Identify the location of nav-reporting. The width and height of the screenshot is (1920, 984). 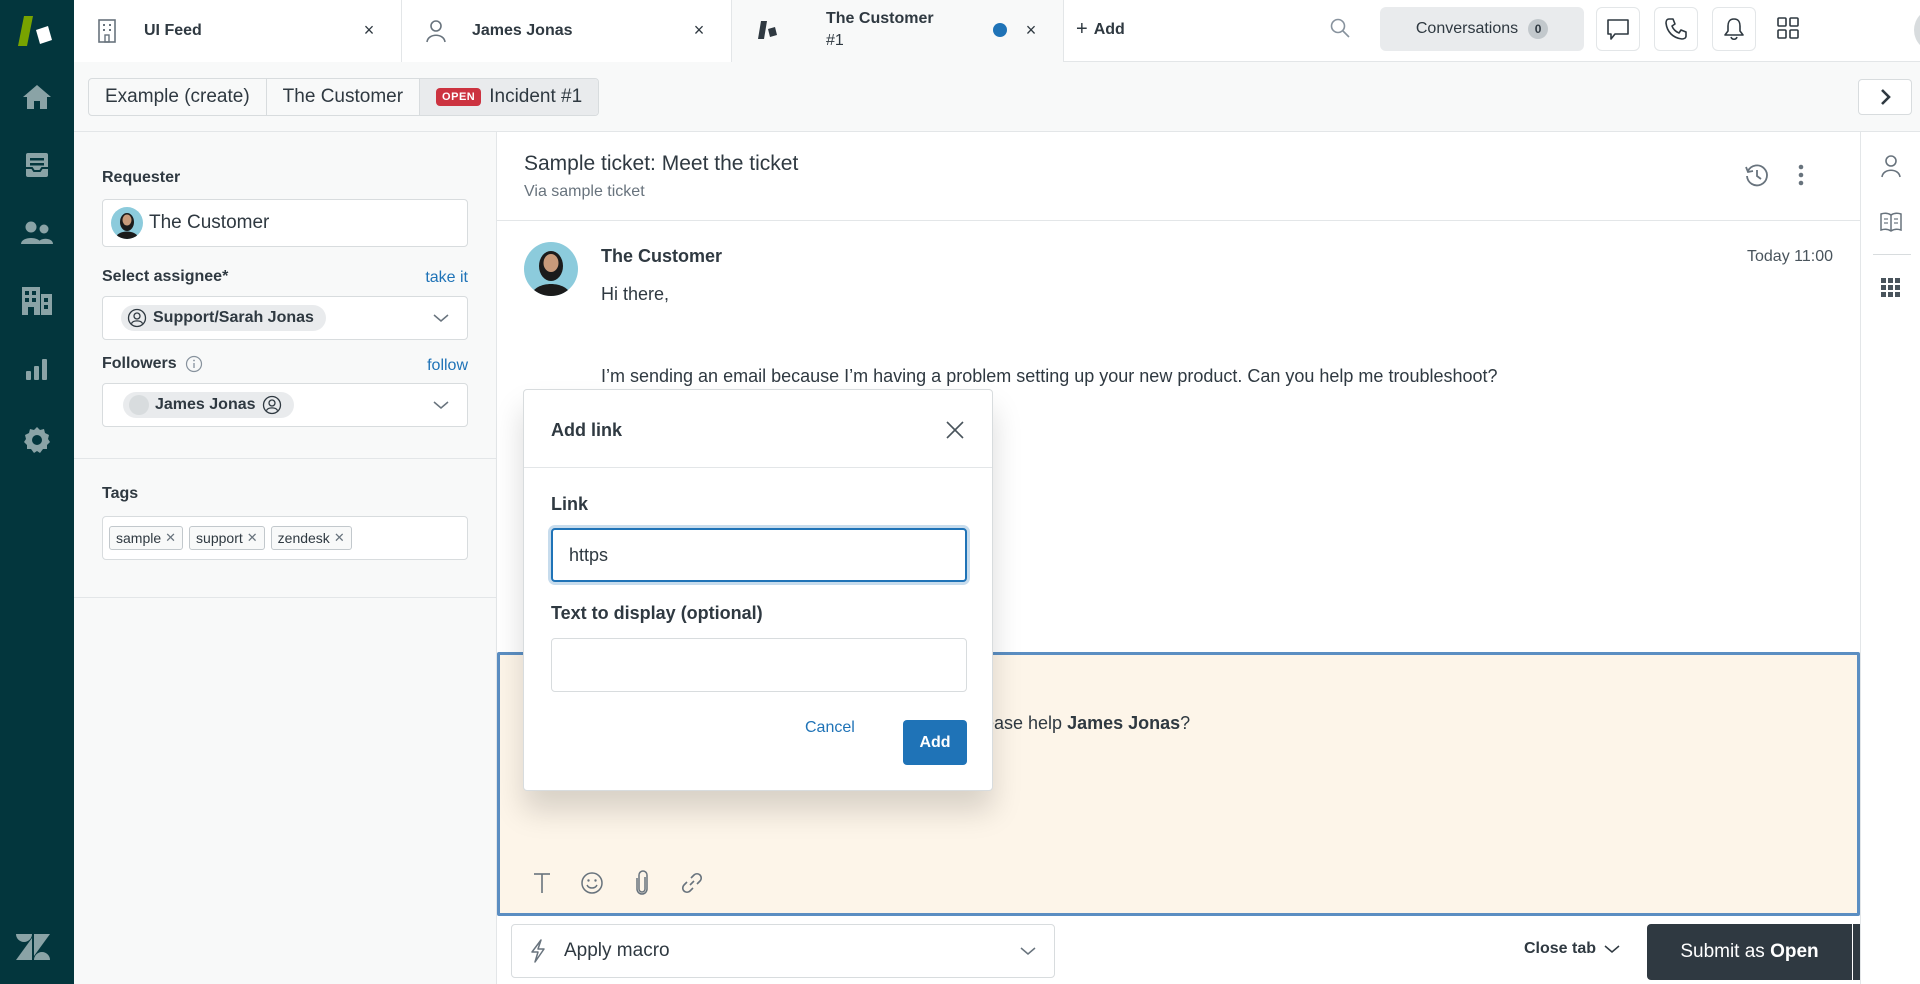
(37, 369).